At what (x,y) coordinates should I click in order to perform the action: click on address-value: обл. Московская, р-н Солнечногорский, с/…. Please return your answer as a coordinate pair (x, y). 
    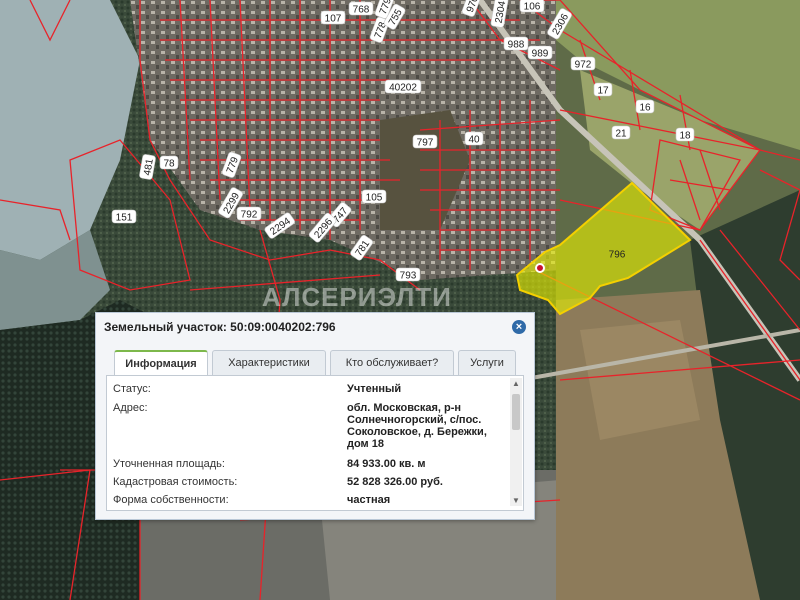
    Looking at the image, I should click on (417, 426).